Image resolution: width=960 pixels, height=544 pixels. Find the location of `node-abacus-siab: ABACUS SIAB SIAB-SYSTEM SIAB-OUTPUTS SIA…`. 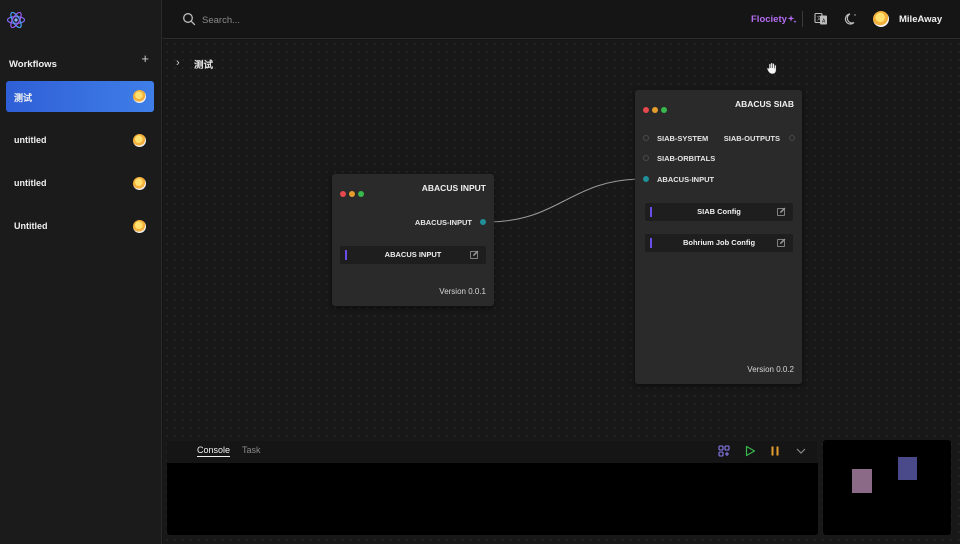

node-abacus-siab: ABACUS SIAB SIAB-SYSTEM SIAB-OUTPUTS SIA… is located at coordinates (718, 237).